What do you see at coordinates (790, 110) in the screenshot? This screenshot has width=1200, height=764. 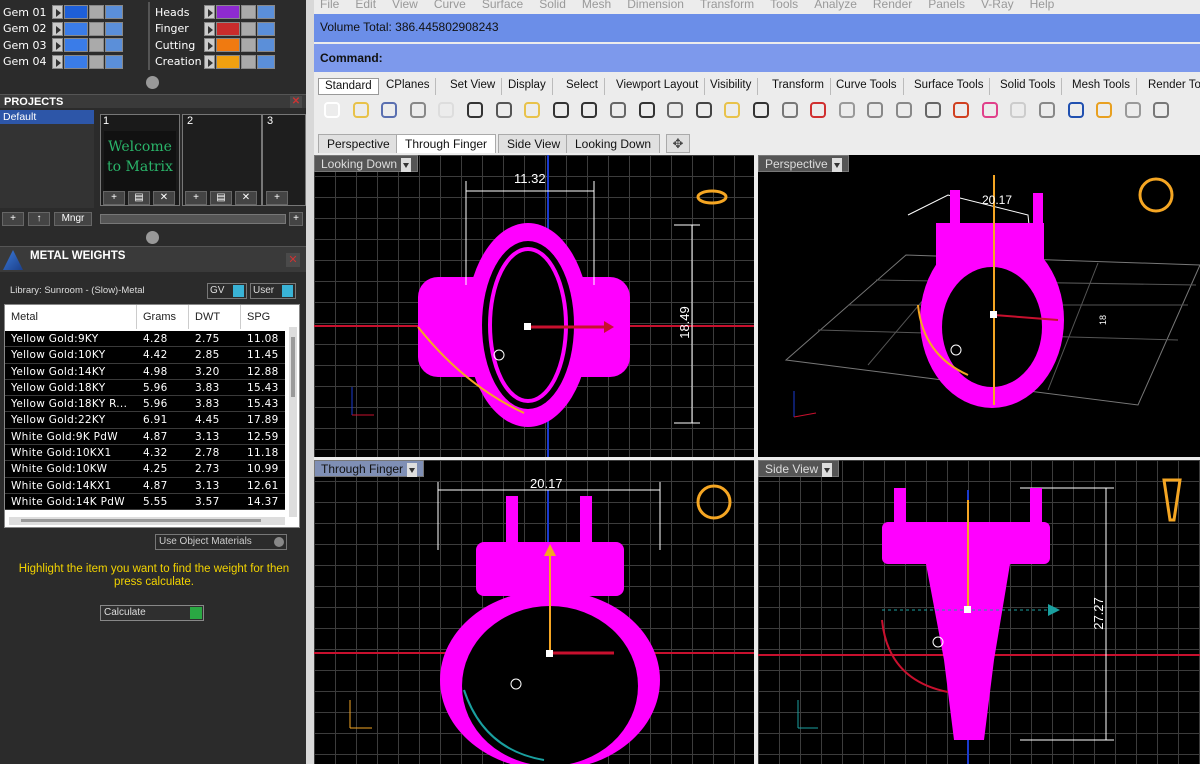 I see `four-view-icon` at bounding box center [790, 110].